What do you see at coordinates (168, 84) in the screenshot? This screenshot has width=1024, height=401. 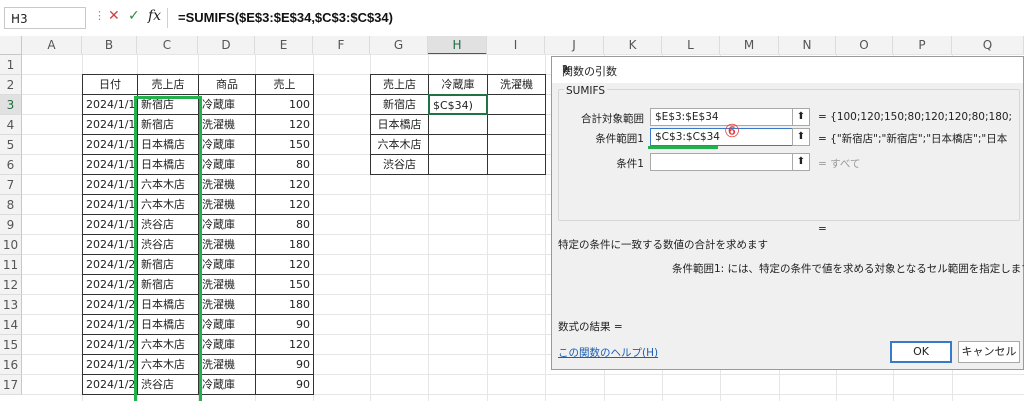 I see `table-header-cell: 売上店` at bounding box center [168, 84].